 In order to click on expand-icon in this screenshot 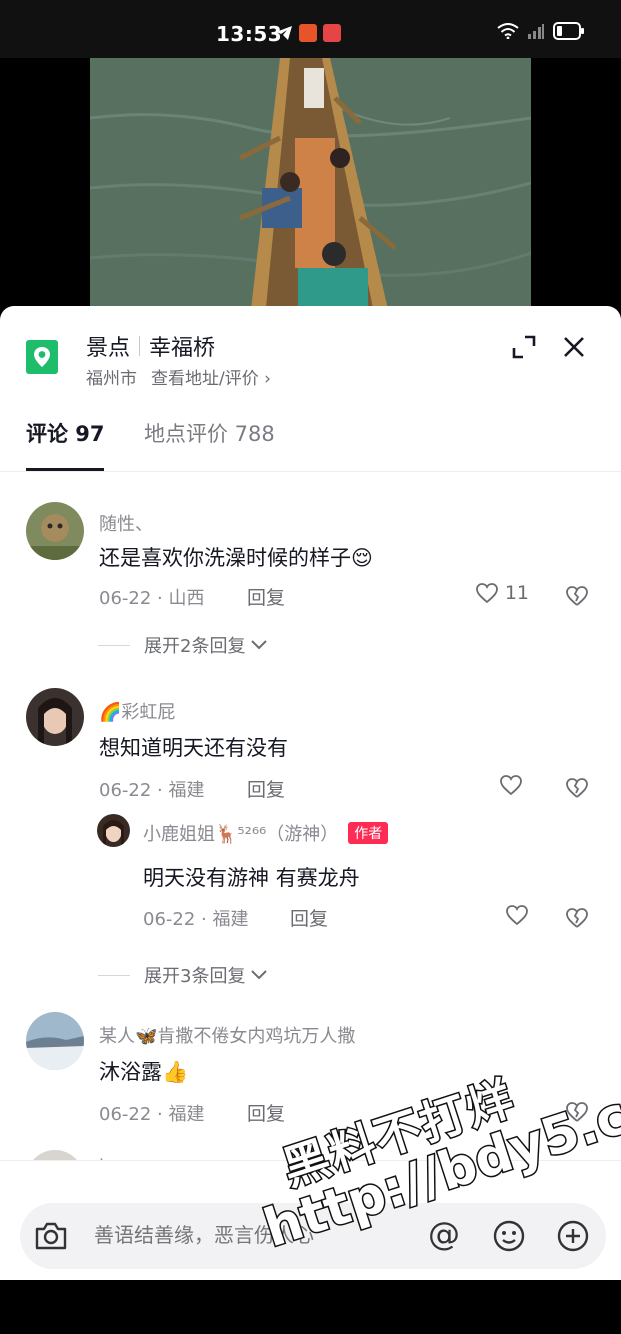, I will do `click(524, 347)`.